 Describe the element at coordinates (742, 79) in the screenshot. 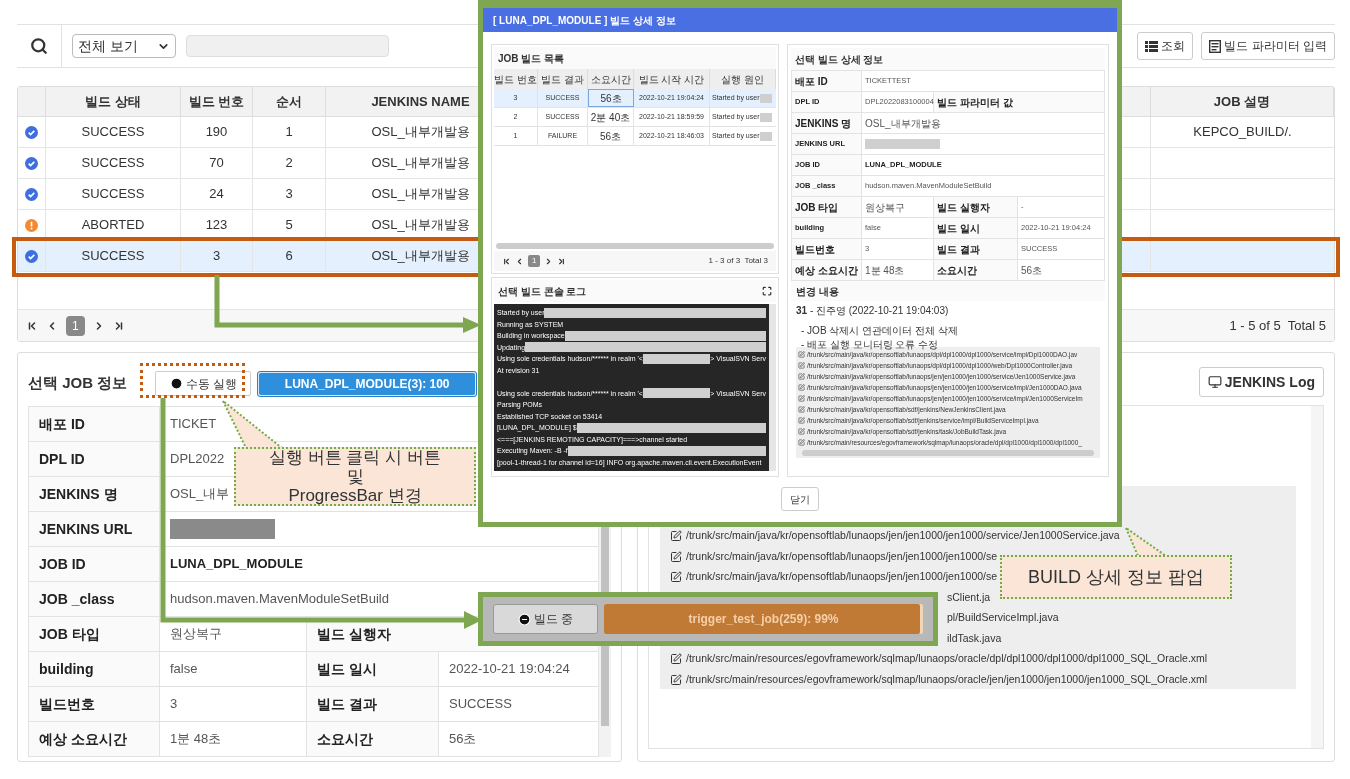

I see `column-header: 실행 원인` at that location.